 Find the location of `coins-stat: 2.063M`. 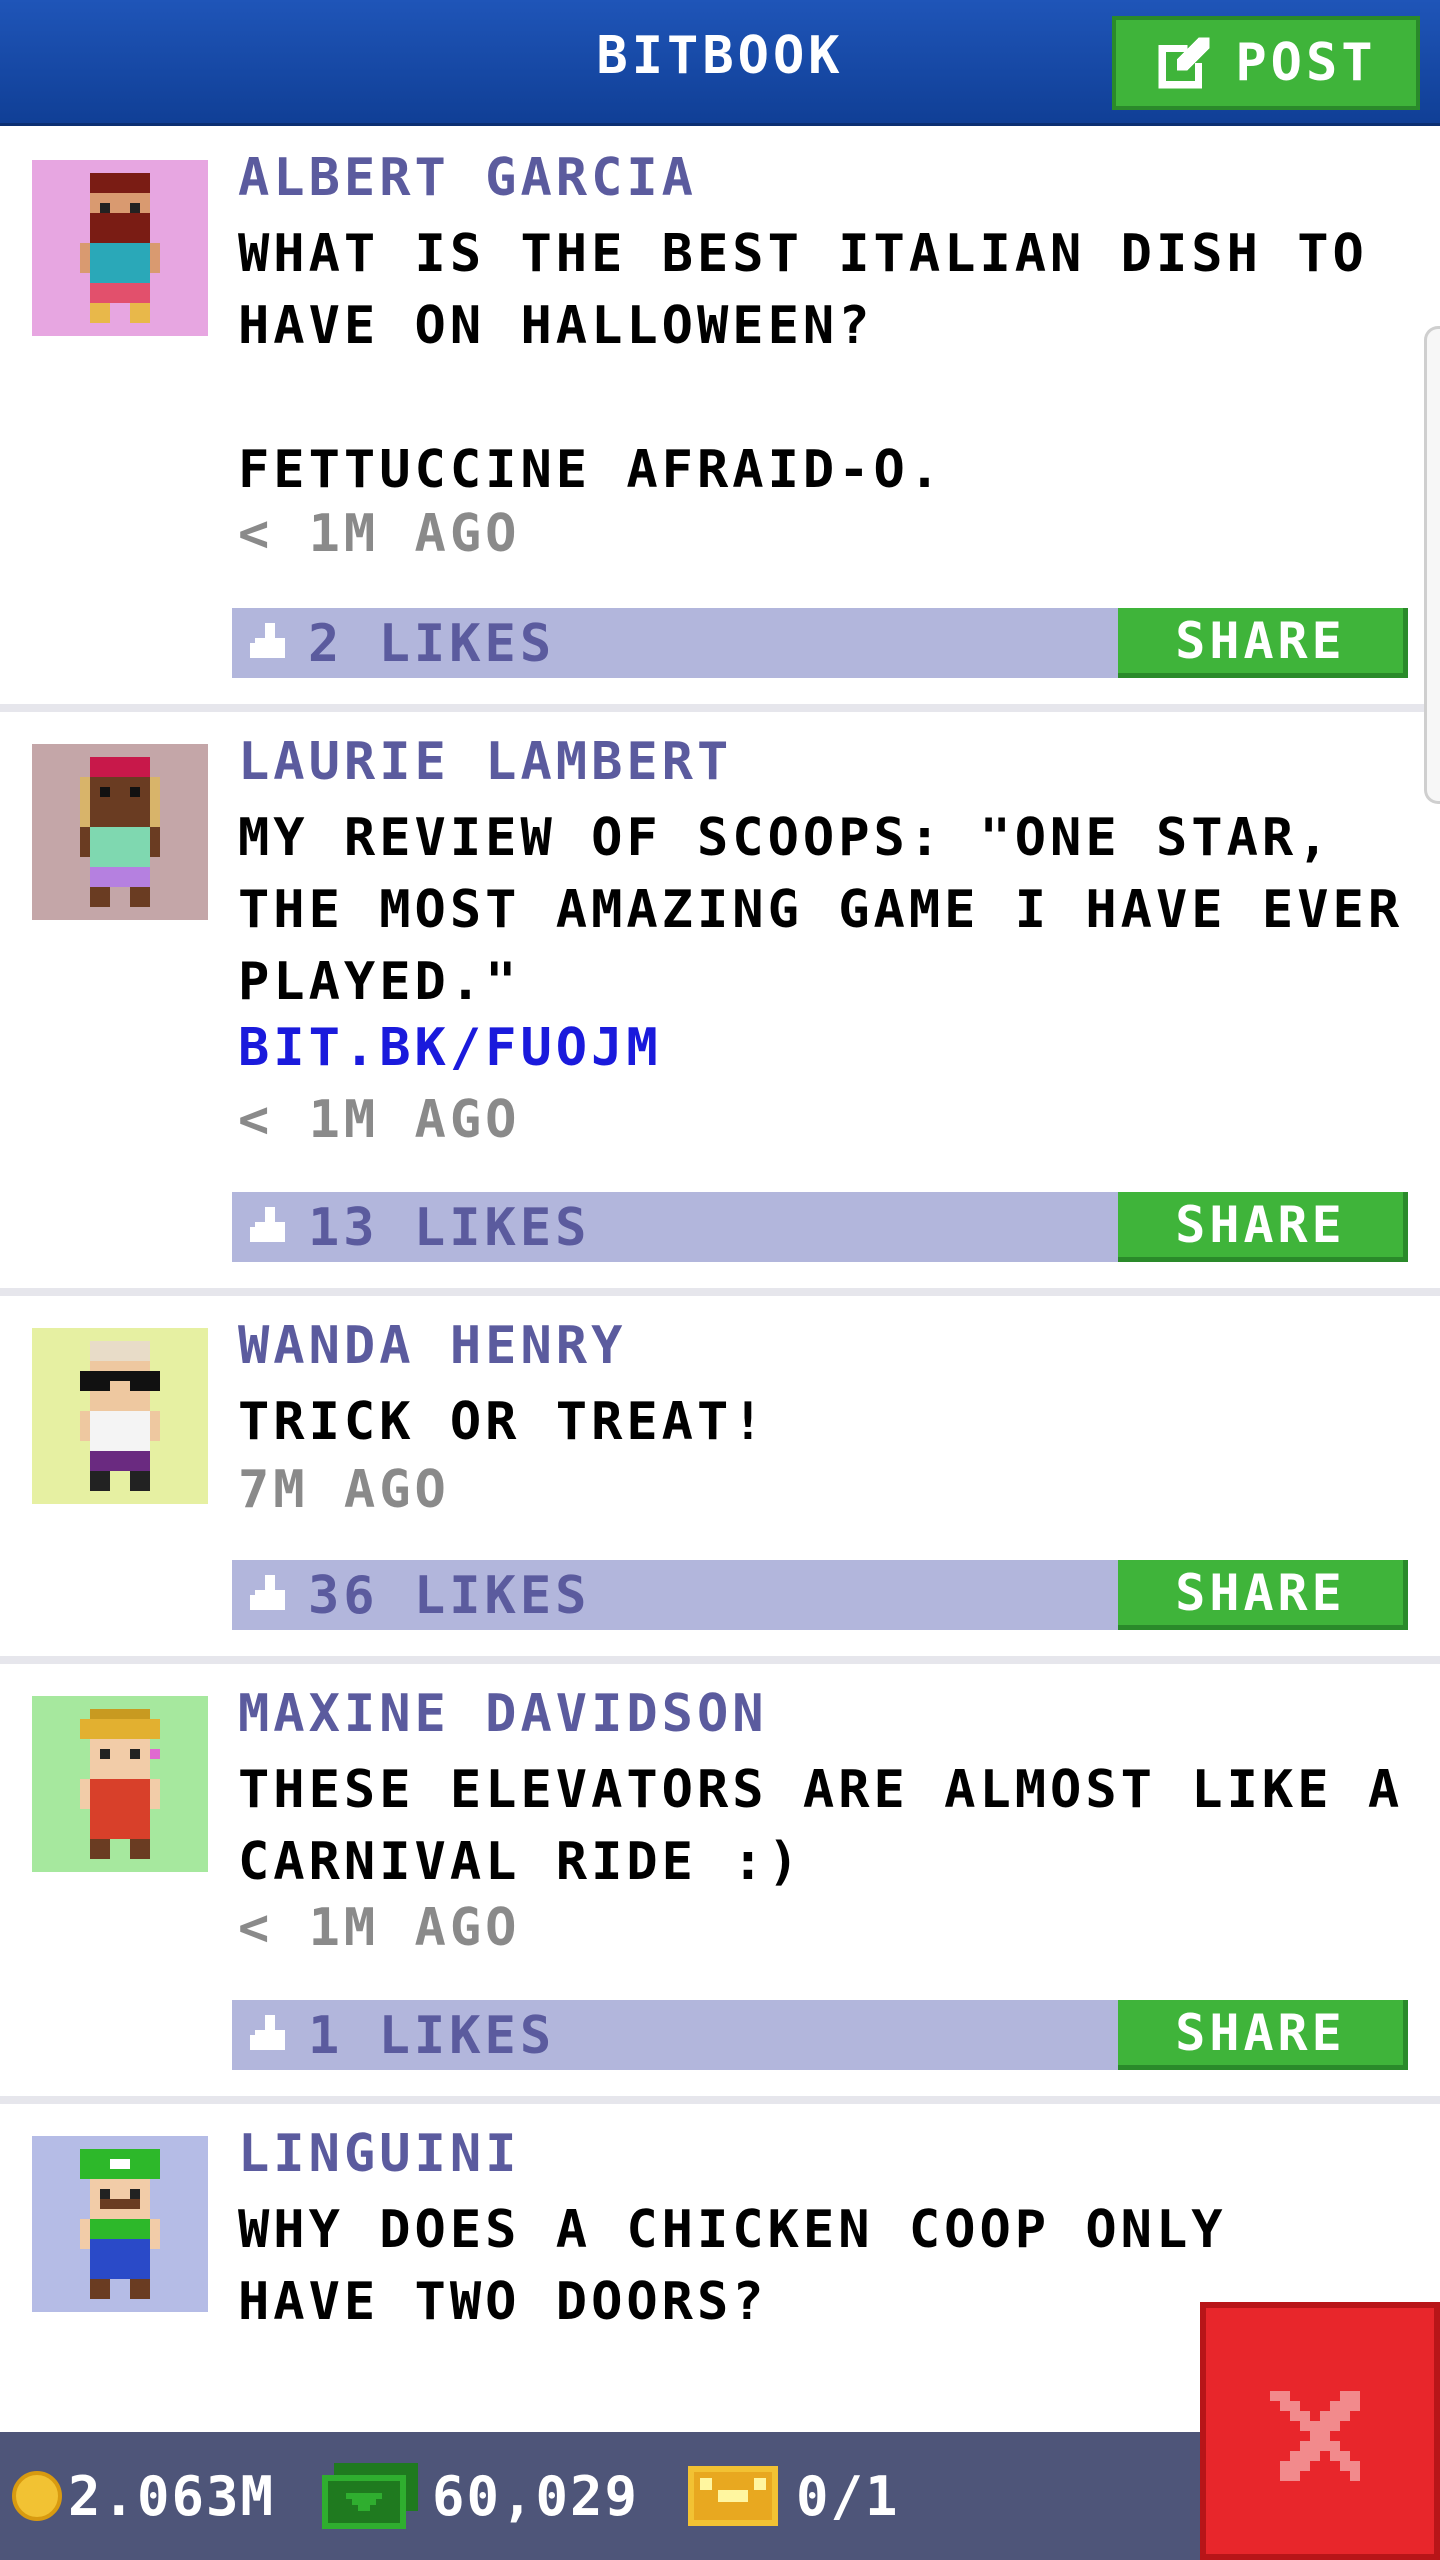

coins-stat: 2.063M is located at coordinates (143, 2496).